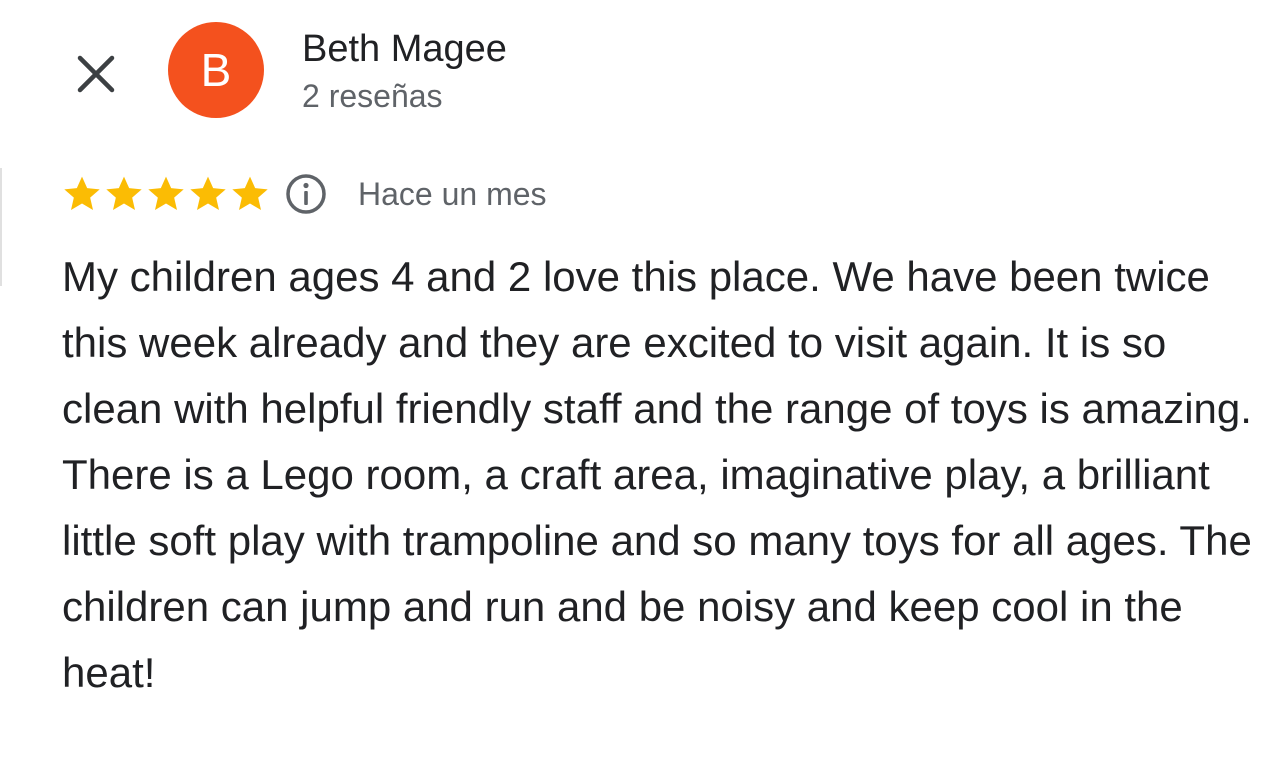  What do you see at coordinates (404, 49) in the screenshot?
I see `author-name: Beth Magee` at bounding box center [404, 49].